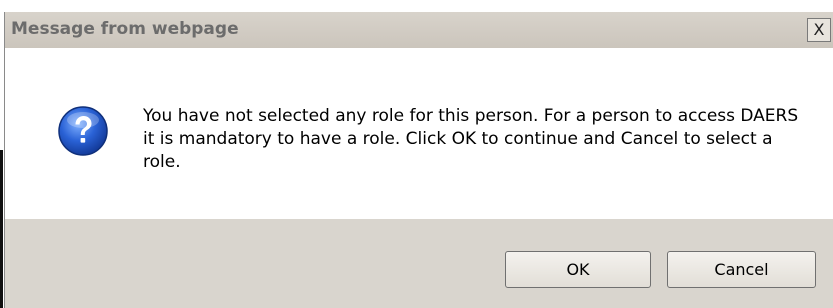 The image size is (833, 308). I want to click on dialog-title: Message from webpage, so click(125, 29).